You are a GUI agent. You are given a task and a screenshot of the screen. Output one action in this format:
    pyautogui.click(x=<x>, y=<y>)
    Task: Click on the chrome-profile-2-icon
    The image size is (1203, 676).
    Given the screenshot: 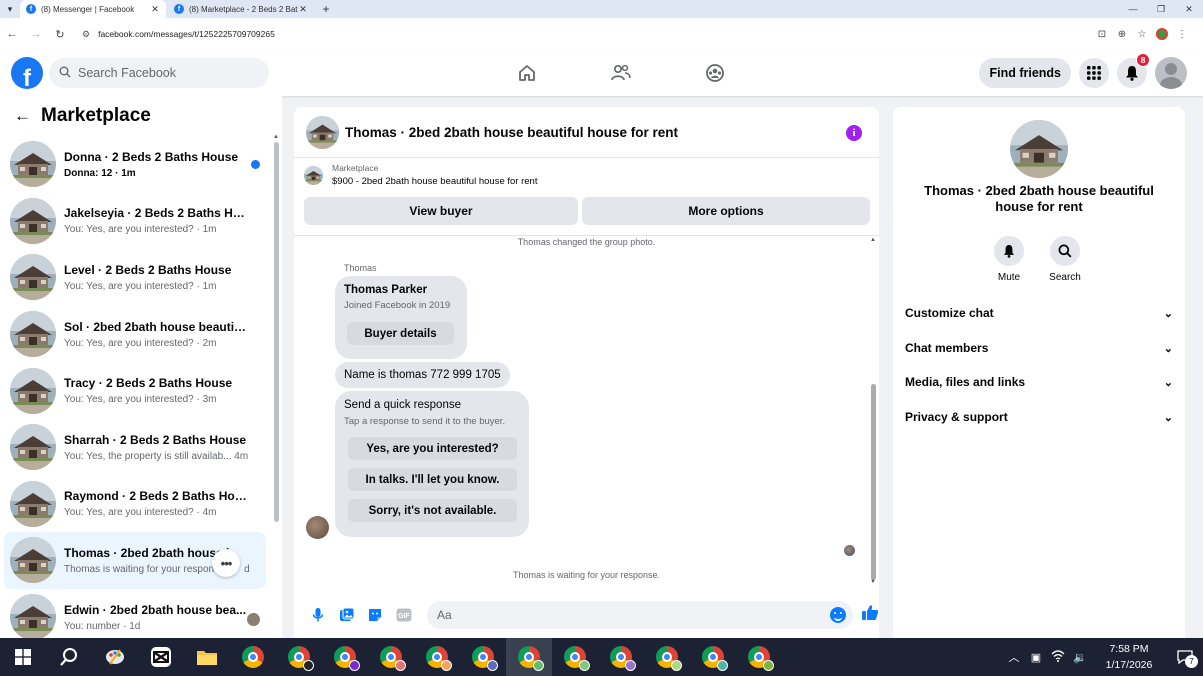 What is the action you would take?
    pyautogui.click(x=345, y=657)
    